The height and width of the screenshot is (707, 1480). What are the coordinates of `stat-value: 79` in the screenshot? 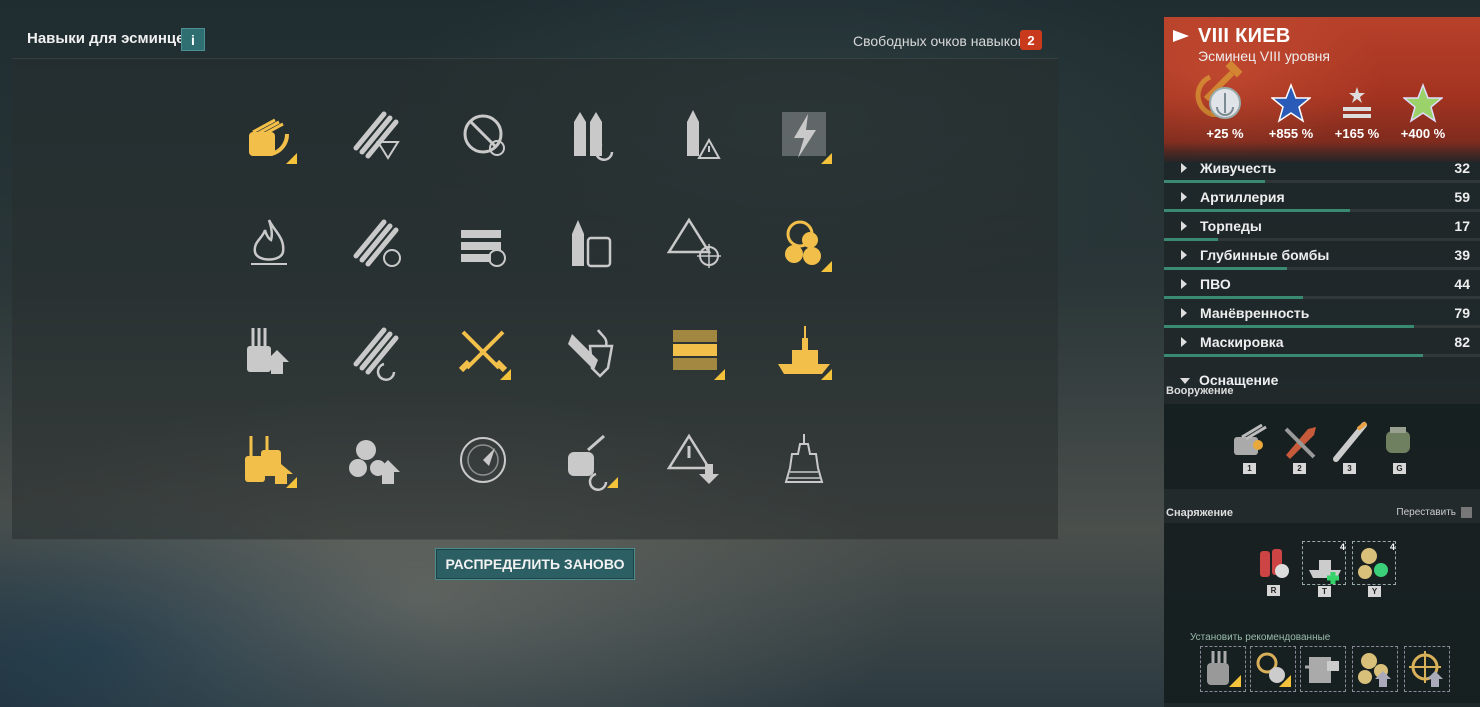 It's located at (1462, 313).